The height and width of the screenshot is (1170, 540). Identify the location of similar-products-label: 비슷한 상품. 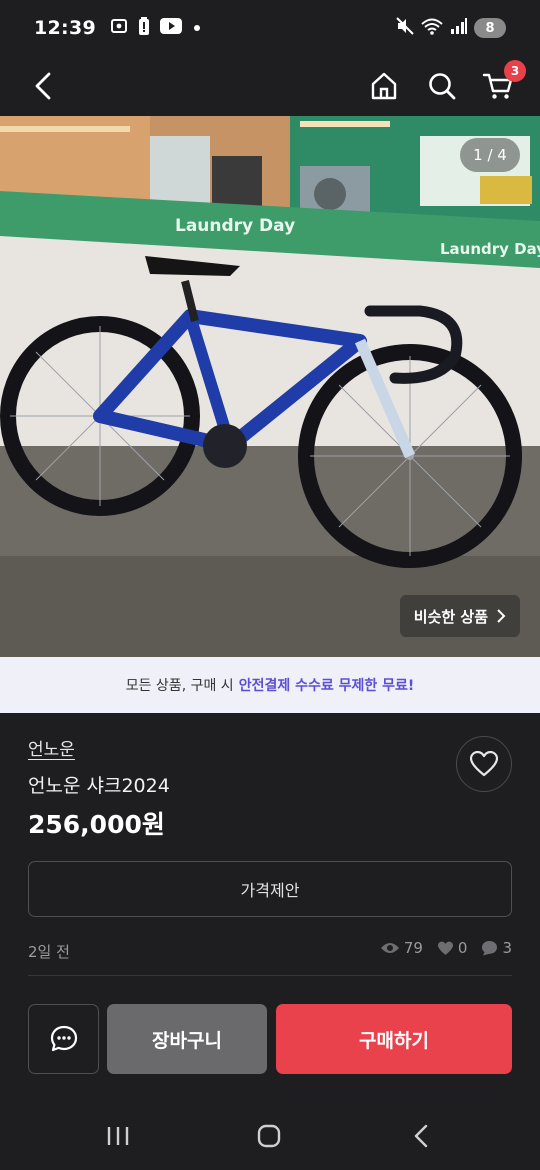
(450, 616).